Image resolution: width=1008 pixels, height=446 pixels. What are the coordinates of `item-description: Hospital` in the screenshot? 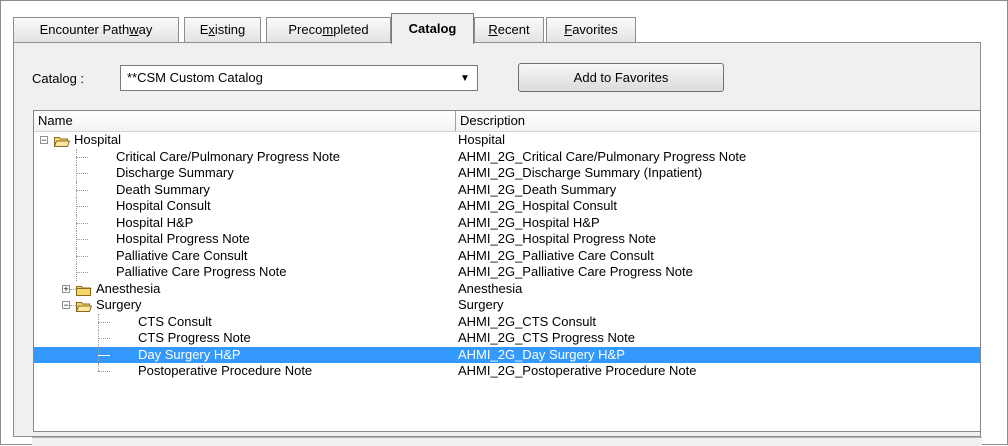 It's located at (481, 139).